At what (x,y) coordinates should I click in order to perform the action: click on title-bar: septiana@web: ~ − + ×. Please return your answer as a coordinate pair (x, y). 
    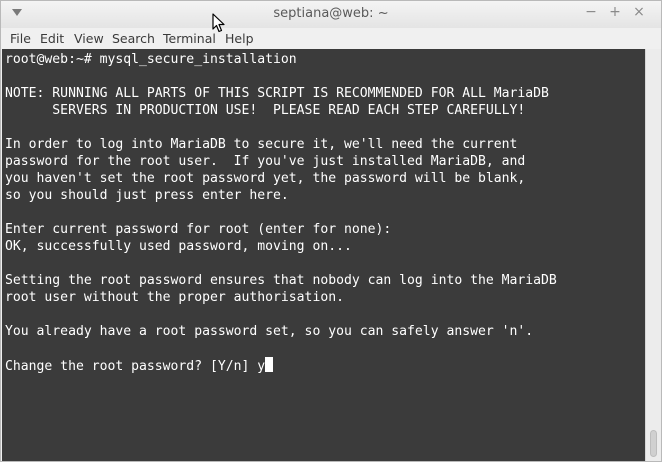
    Looking at the image, I should click on (331, 14).